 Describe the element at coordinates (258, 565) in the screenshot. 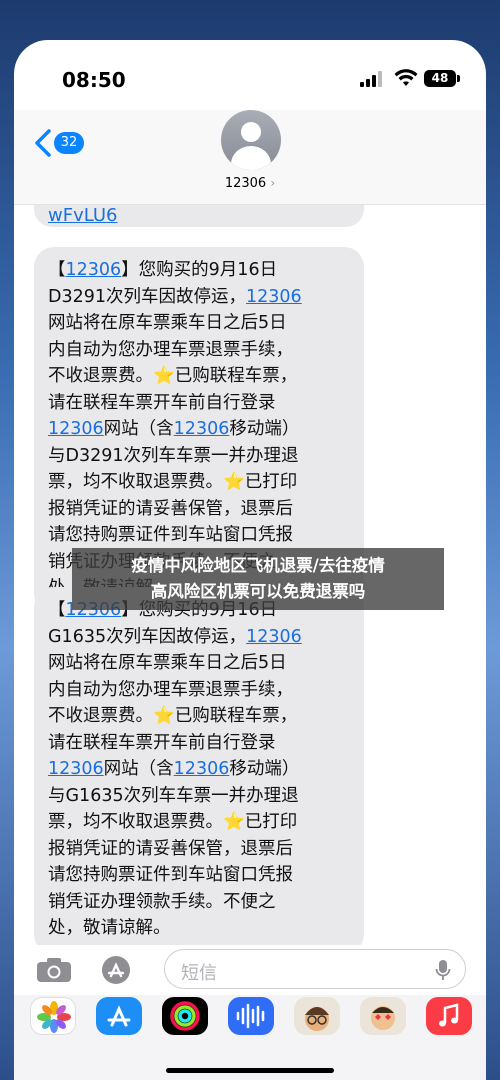

I see `overlay-line-1: 疫情中风险地区飞机退票/去往疫情` at that location.